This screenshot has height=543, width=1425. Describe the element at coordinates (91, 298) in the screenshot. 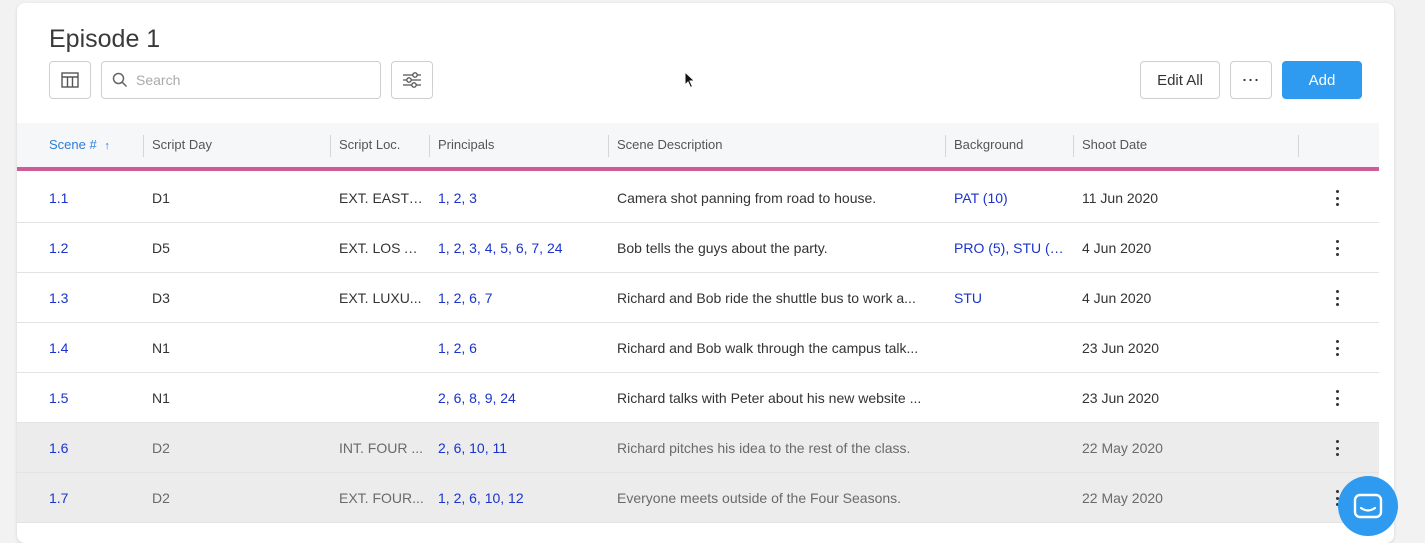

I see `cell-scene-number: 1.3` at that location.